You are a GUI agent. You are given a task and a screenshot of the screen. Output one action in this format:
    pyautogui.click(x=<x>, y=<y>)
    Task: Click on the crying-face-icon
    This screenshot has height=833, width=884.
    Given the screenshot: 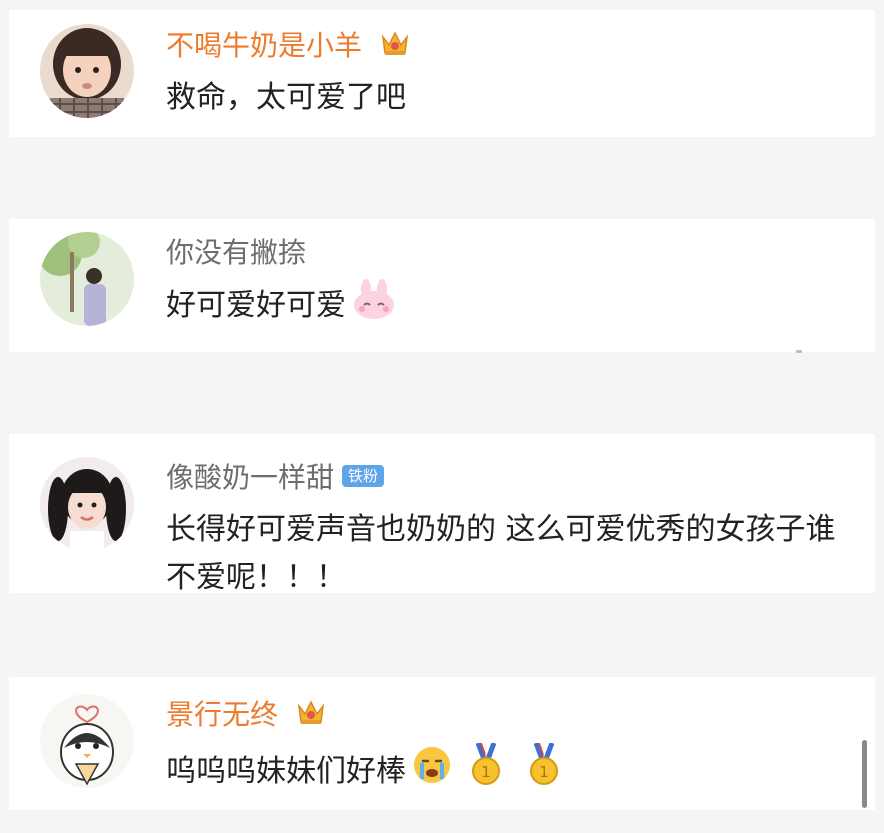 What is the action you would take?
    pyautogui.click(x=432, y=772)
    